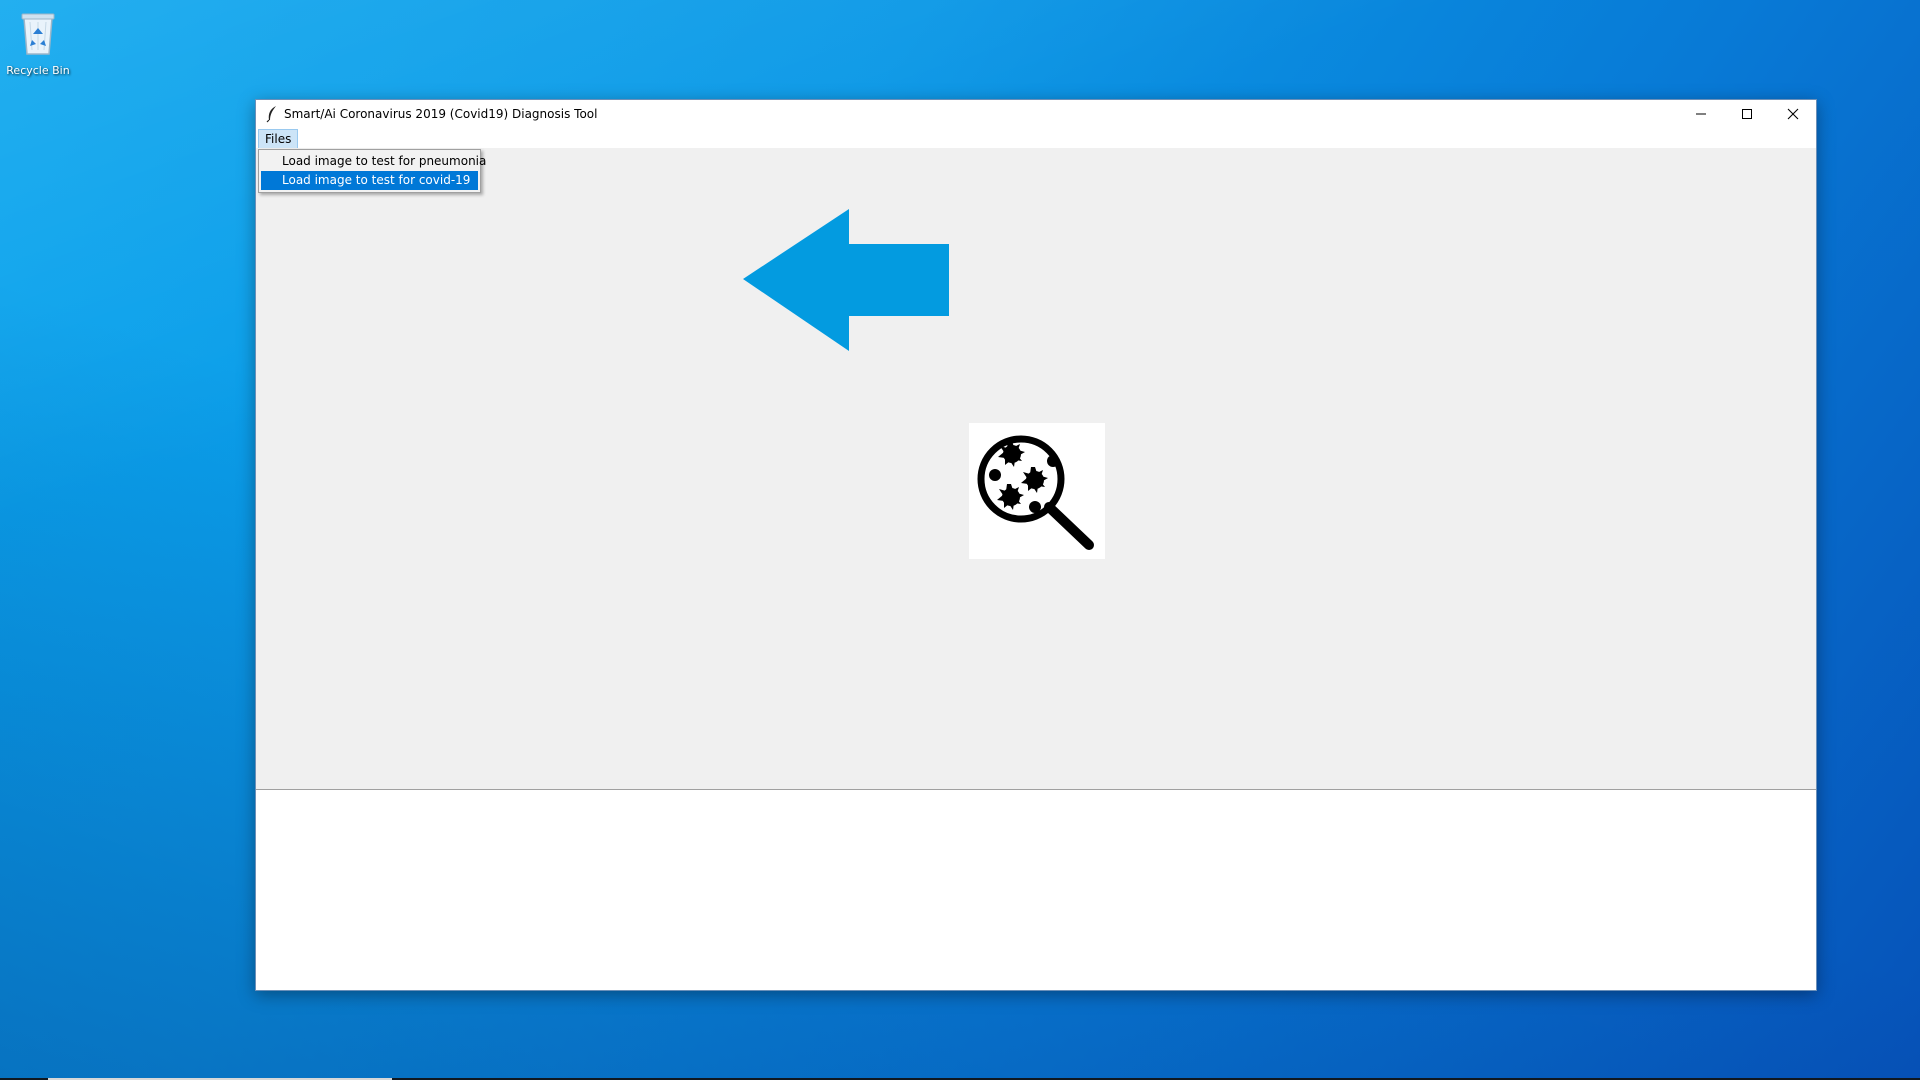 Image resolution: width=1920 pixels, height=1080 pixels. I want to click on recycle-bin-icon, so click(38, 34).